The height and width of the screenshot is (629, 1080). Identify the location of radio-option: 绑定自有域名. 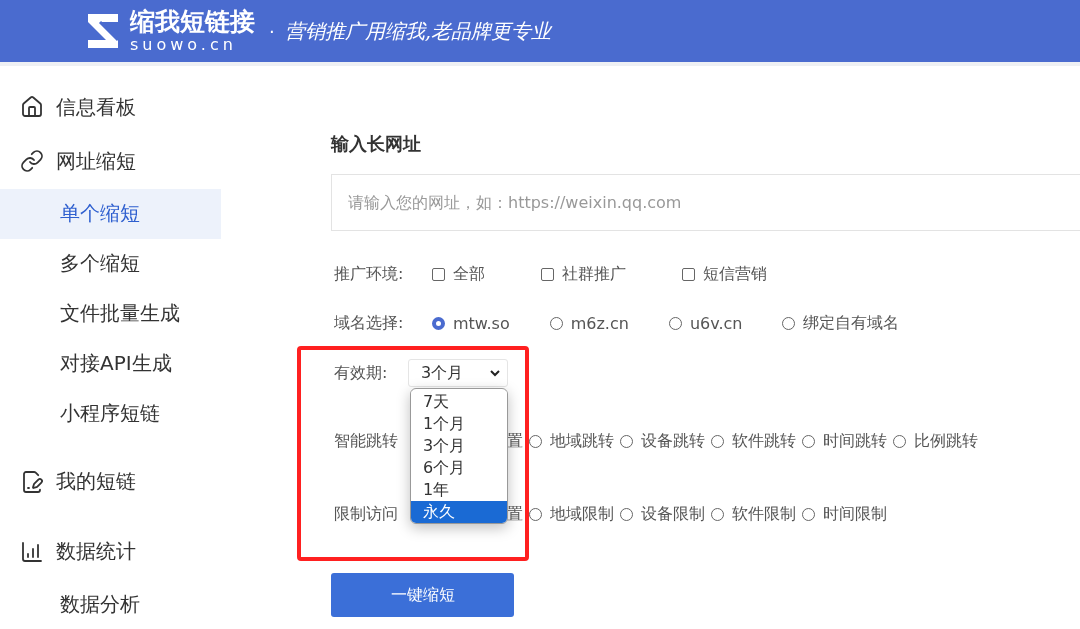
(841, 323).